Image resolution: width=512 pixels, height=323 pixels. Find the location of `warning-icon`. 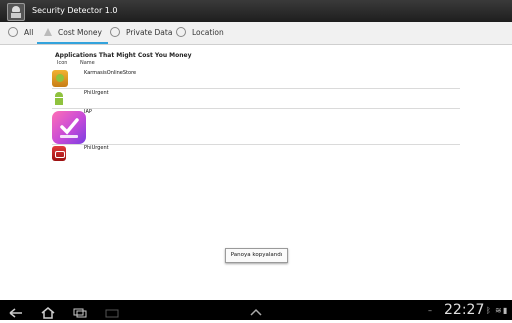

warning-icon is located at coordinates (48, 32).